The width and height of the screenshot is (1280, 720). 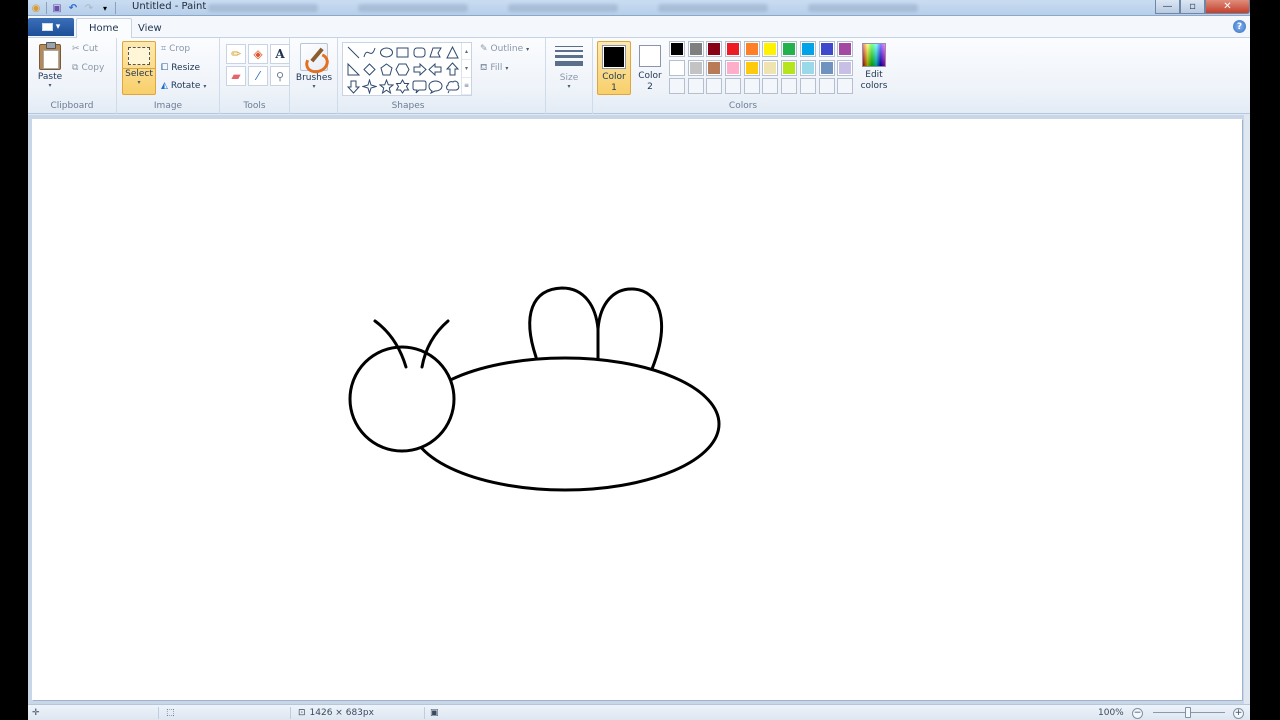 I want to click on palette-color-ffc90e, so click(x=751, y=67).